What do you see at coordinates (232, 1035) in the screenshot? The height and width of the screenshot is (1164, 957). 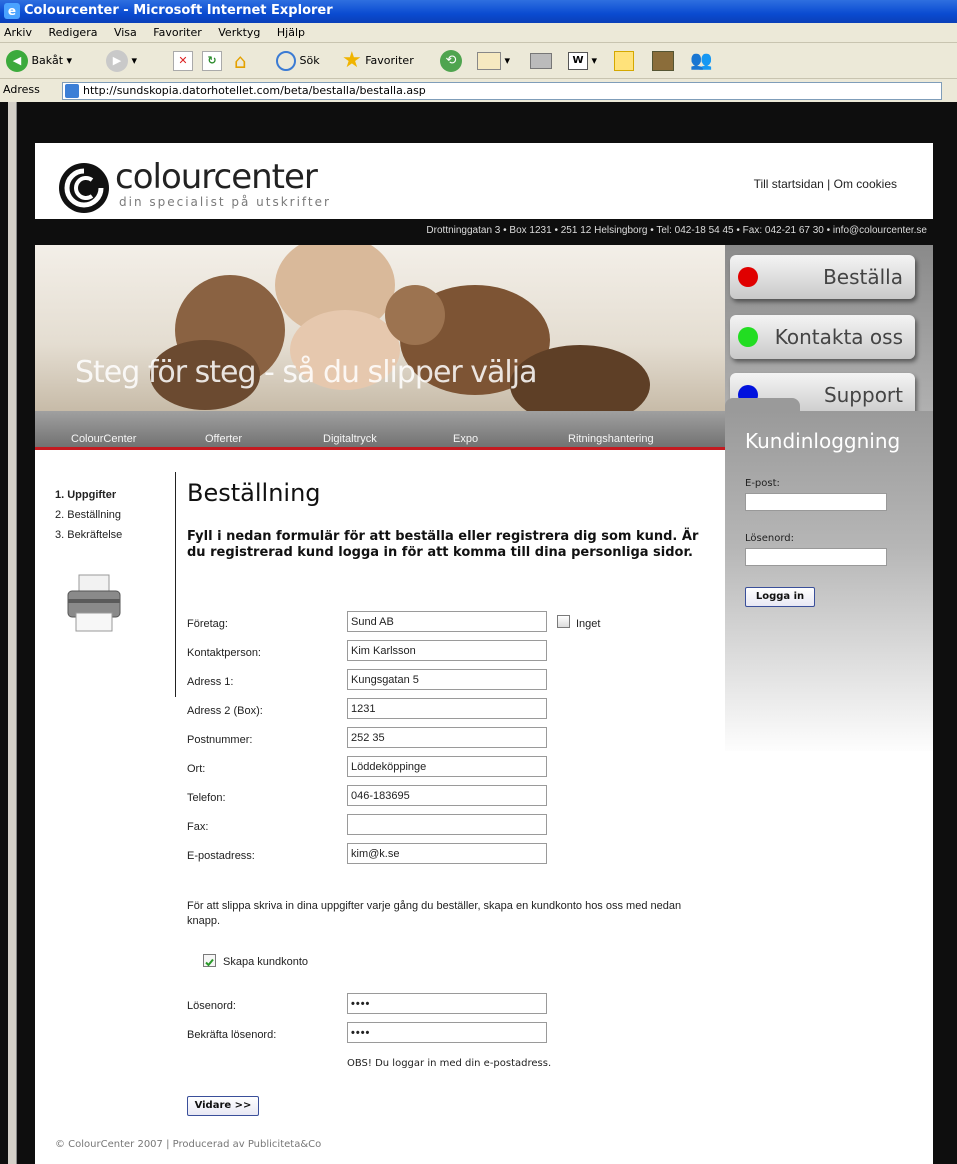 I see `confirm-label: Bekräfta lösenord:` at bounding box center [232, 1035].